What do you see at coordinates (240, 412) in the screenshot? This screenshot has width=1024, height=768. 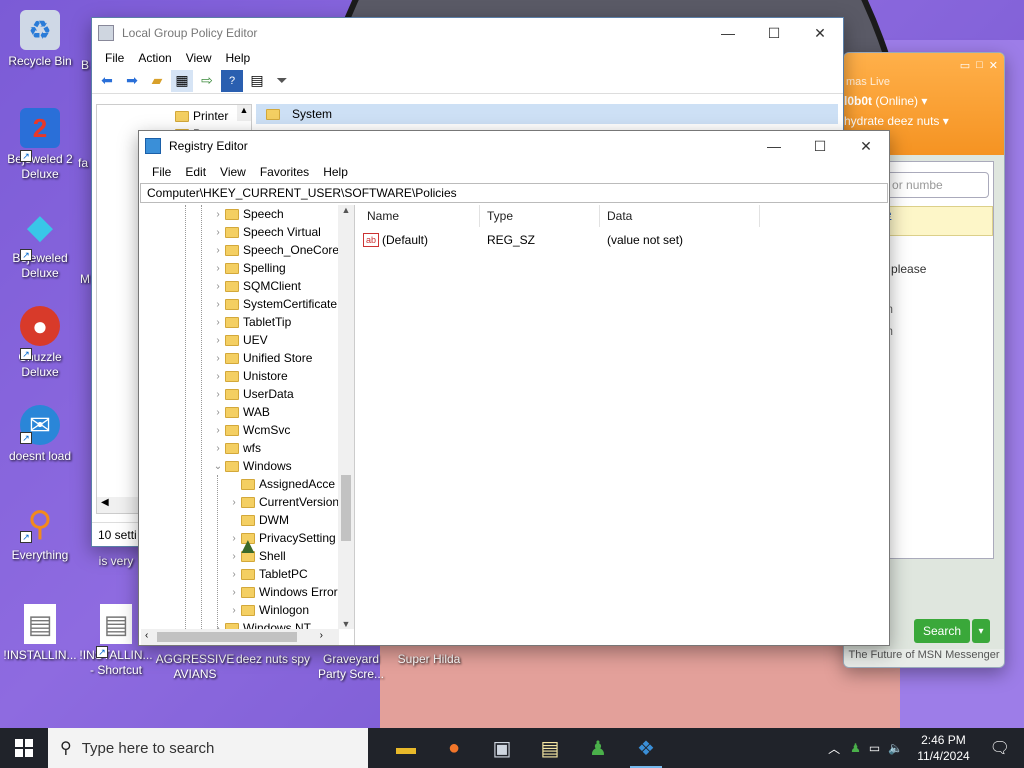 I see `tree-node: › WAB` at bounding box center [240, 412].